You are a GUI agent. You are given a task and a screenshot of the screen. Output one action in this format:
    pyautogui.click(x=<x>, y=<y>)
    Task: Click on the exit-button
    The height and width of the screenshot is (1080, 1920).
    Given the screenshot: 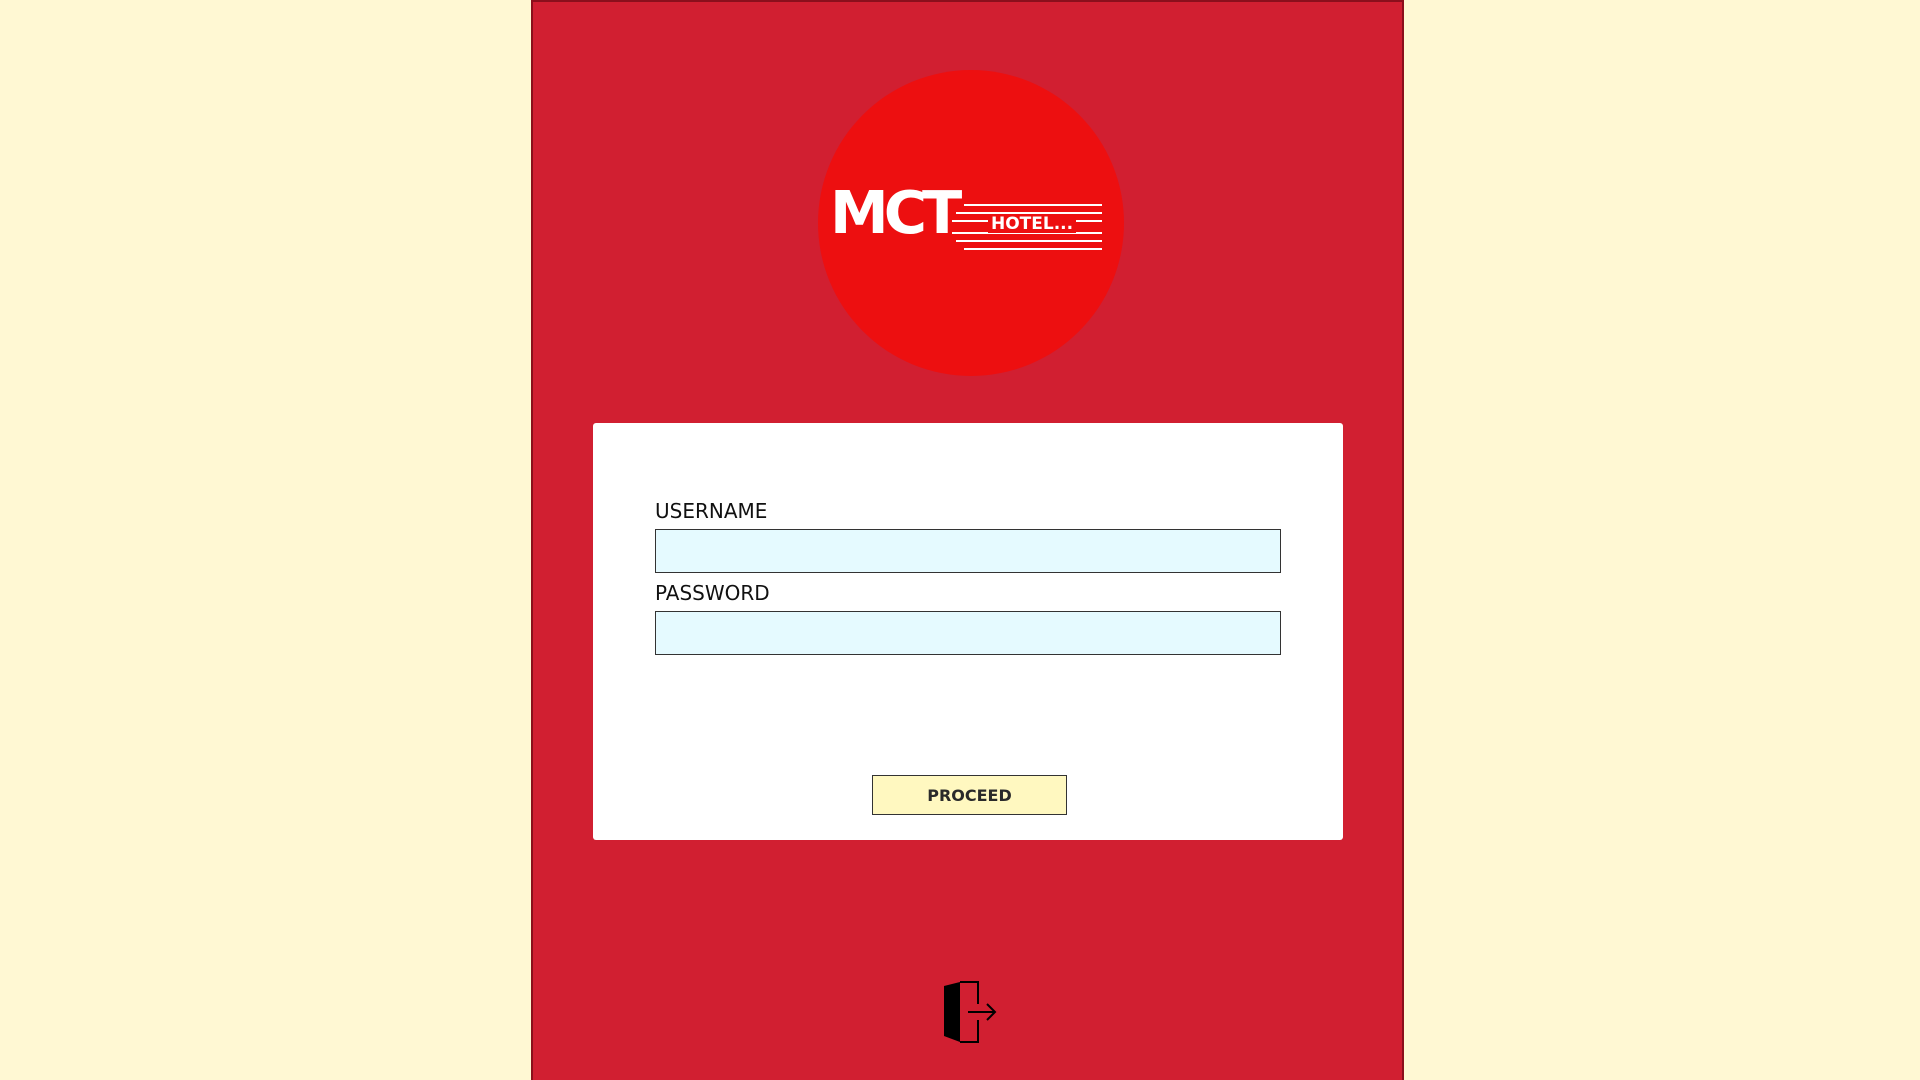 What is the action you would take?
    pyautogui.click(x=970, y=1012)
    